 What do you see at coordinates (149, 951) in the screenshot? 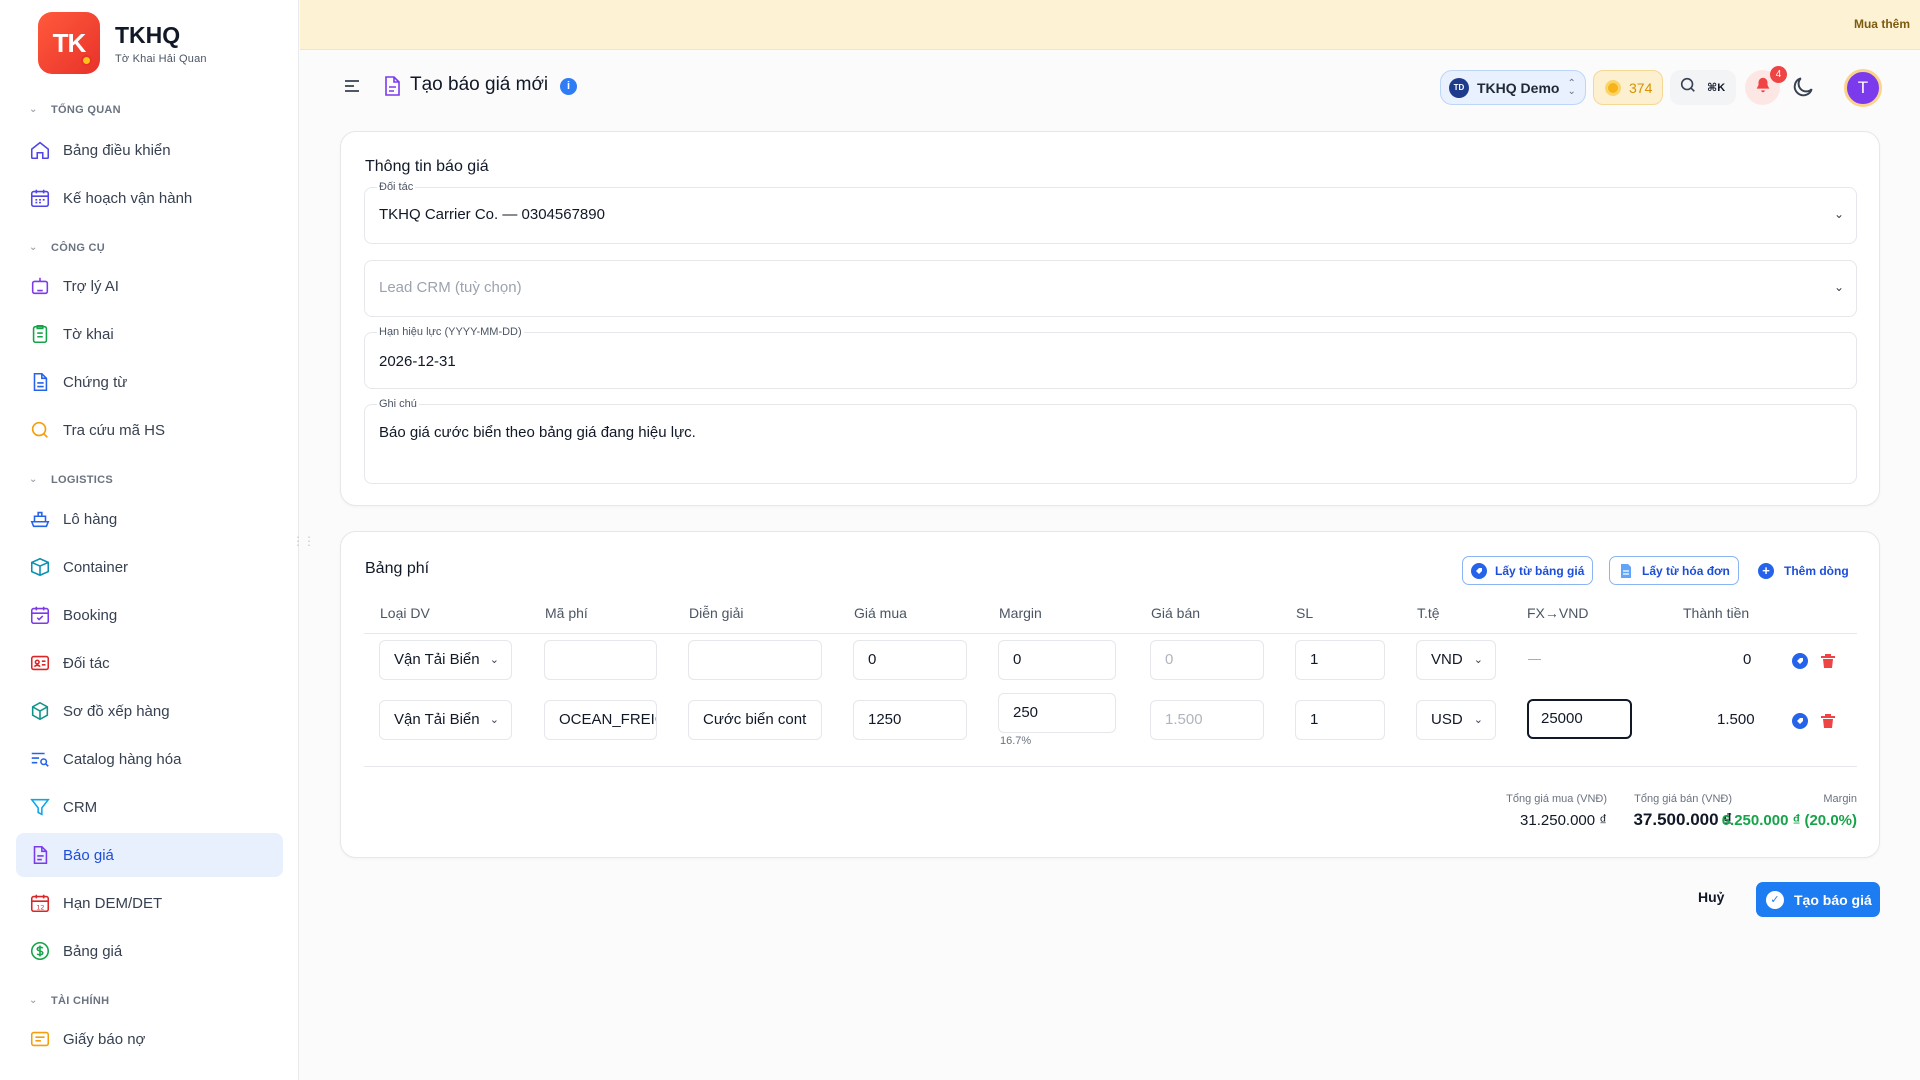
I see `sidebar-item-price-list: Bảng giá` at bounding box center [149, 951].